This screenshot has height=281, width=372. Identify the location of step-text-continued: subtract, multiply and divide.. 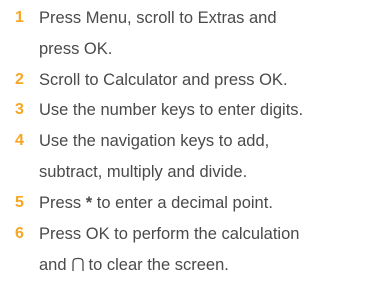
(143, 172).